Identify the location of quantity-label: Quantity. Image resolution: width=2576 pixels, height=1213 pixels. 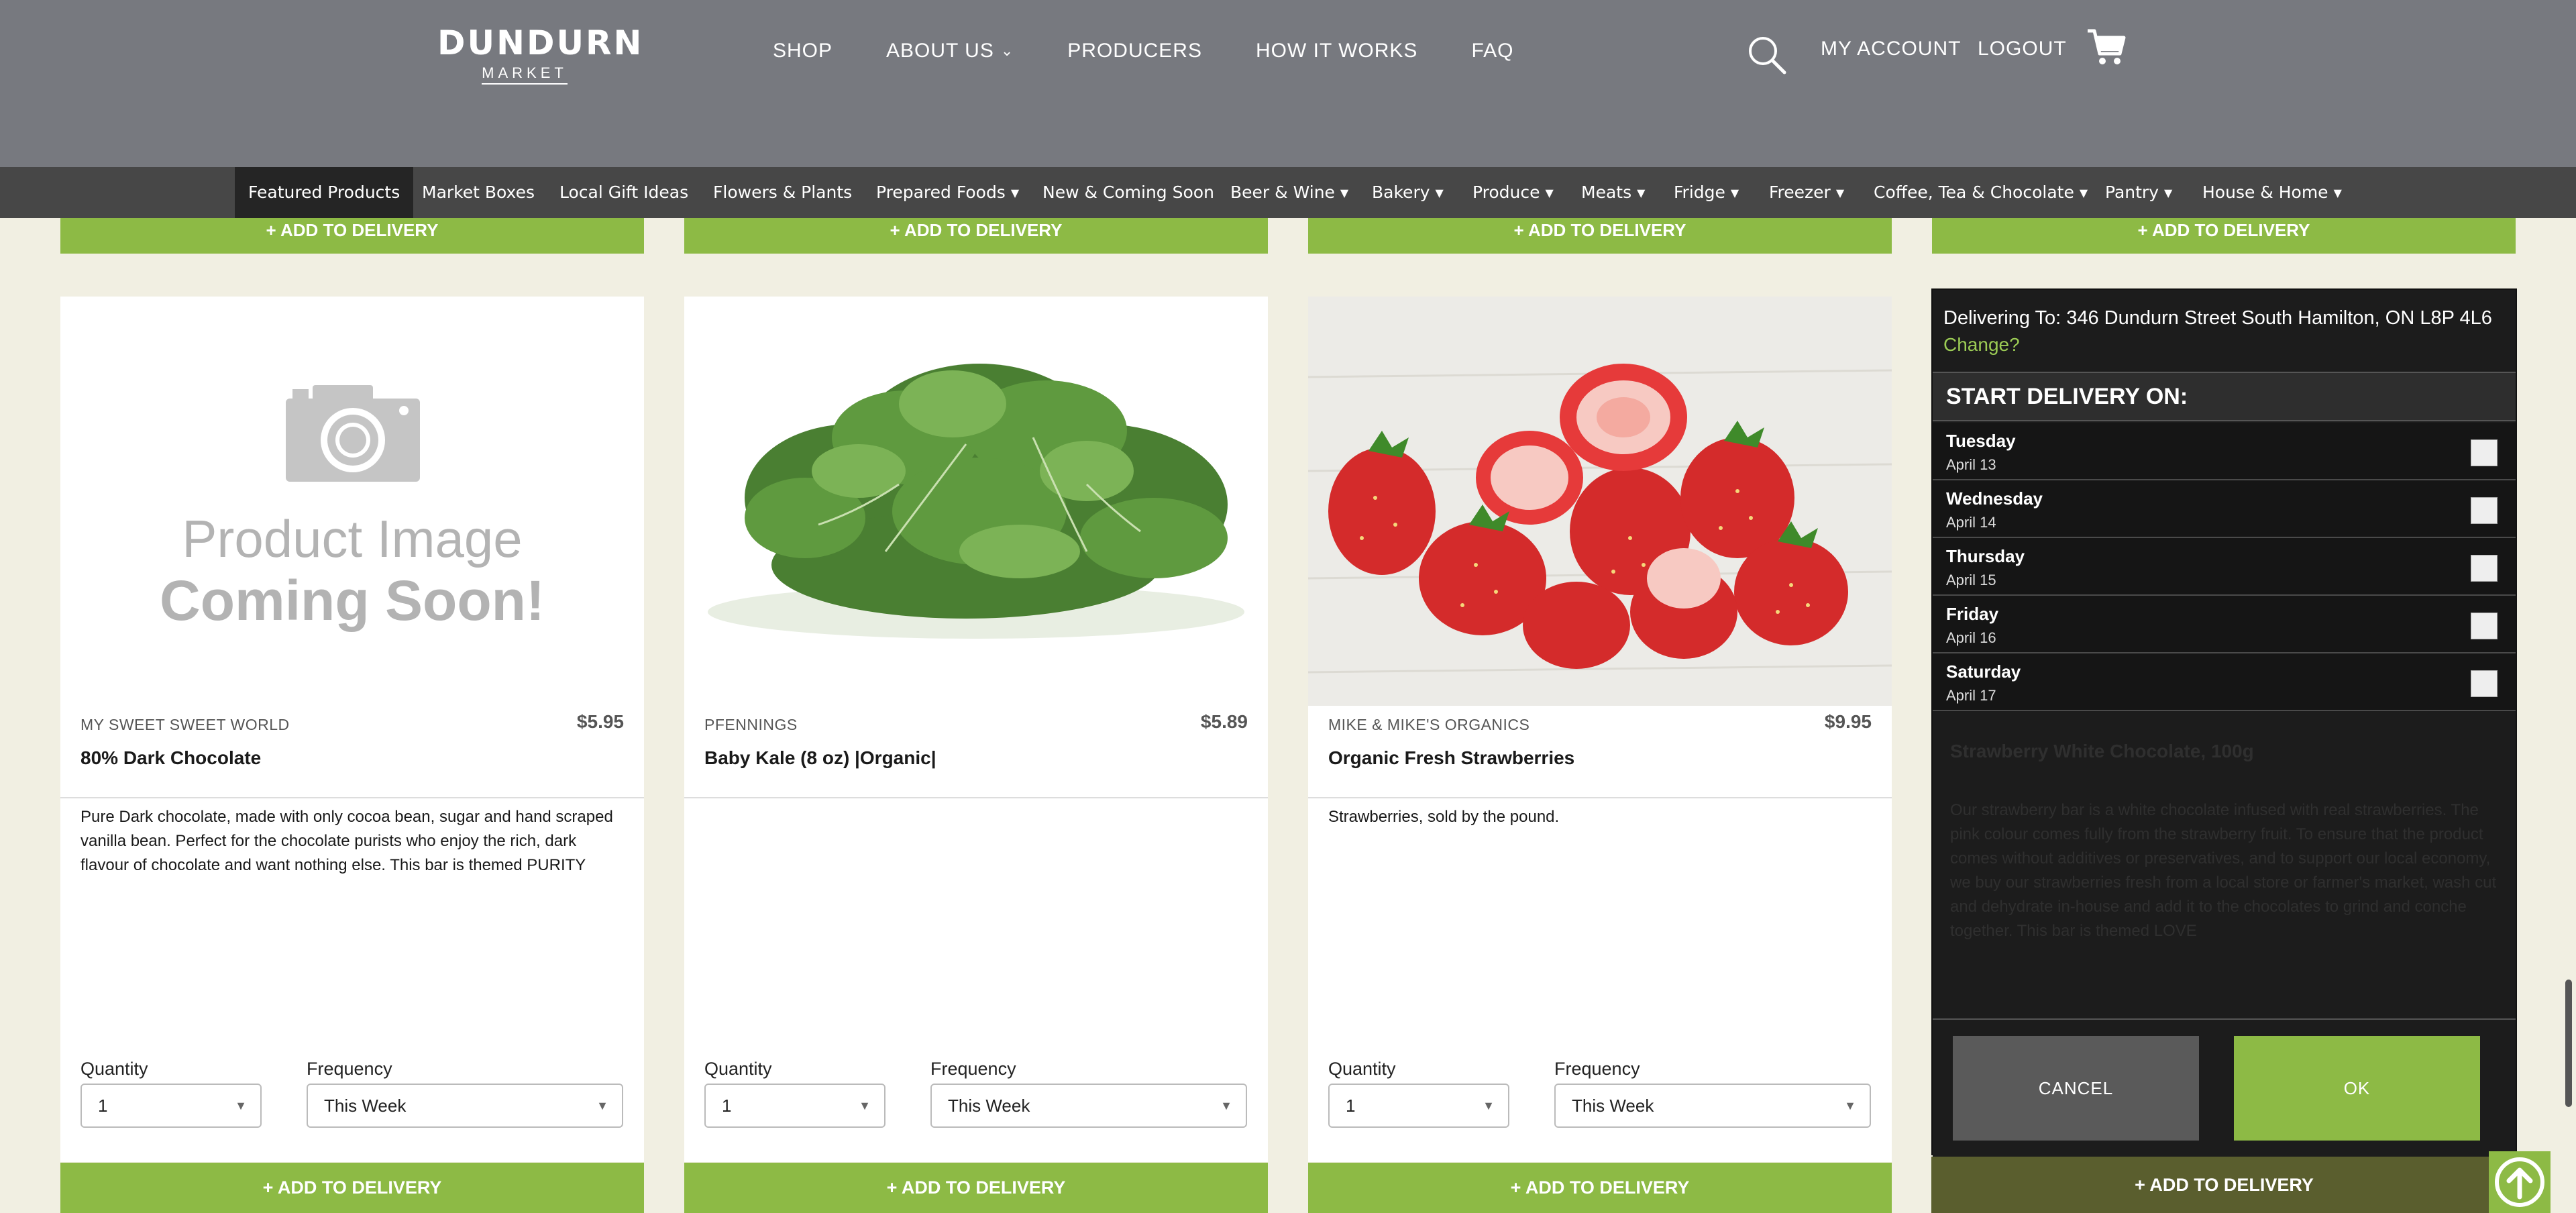
(738, 1069).